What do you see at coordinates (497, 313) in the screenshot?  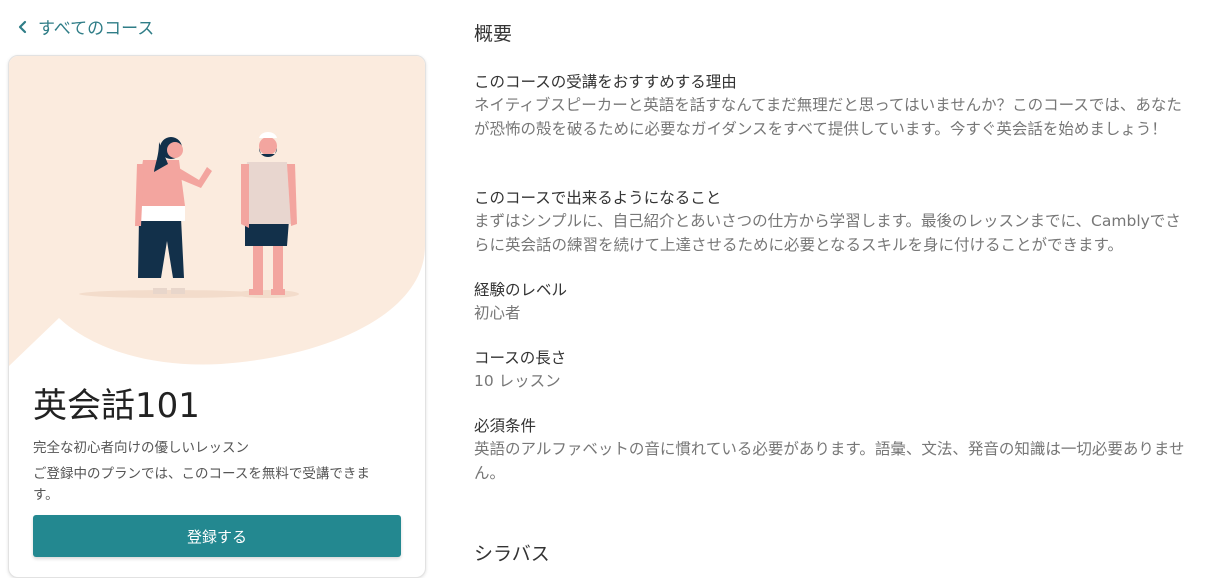 I see `level-value: 初心者` at bounding box center [497, 313].